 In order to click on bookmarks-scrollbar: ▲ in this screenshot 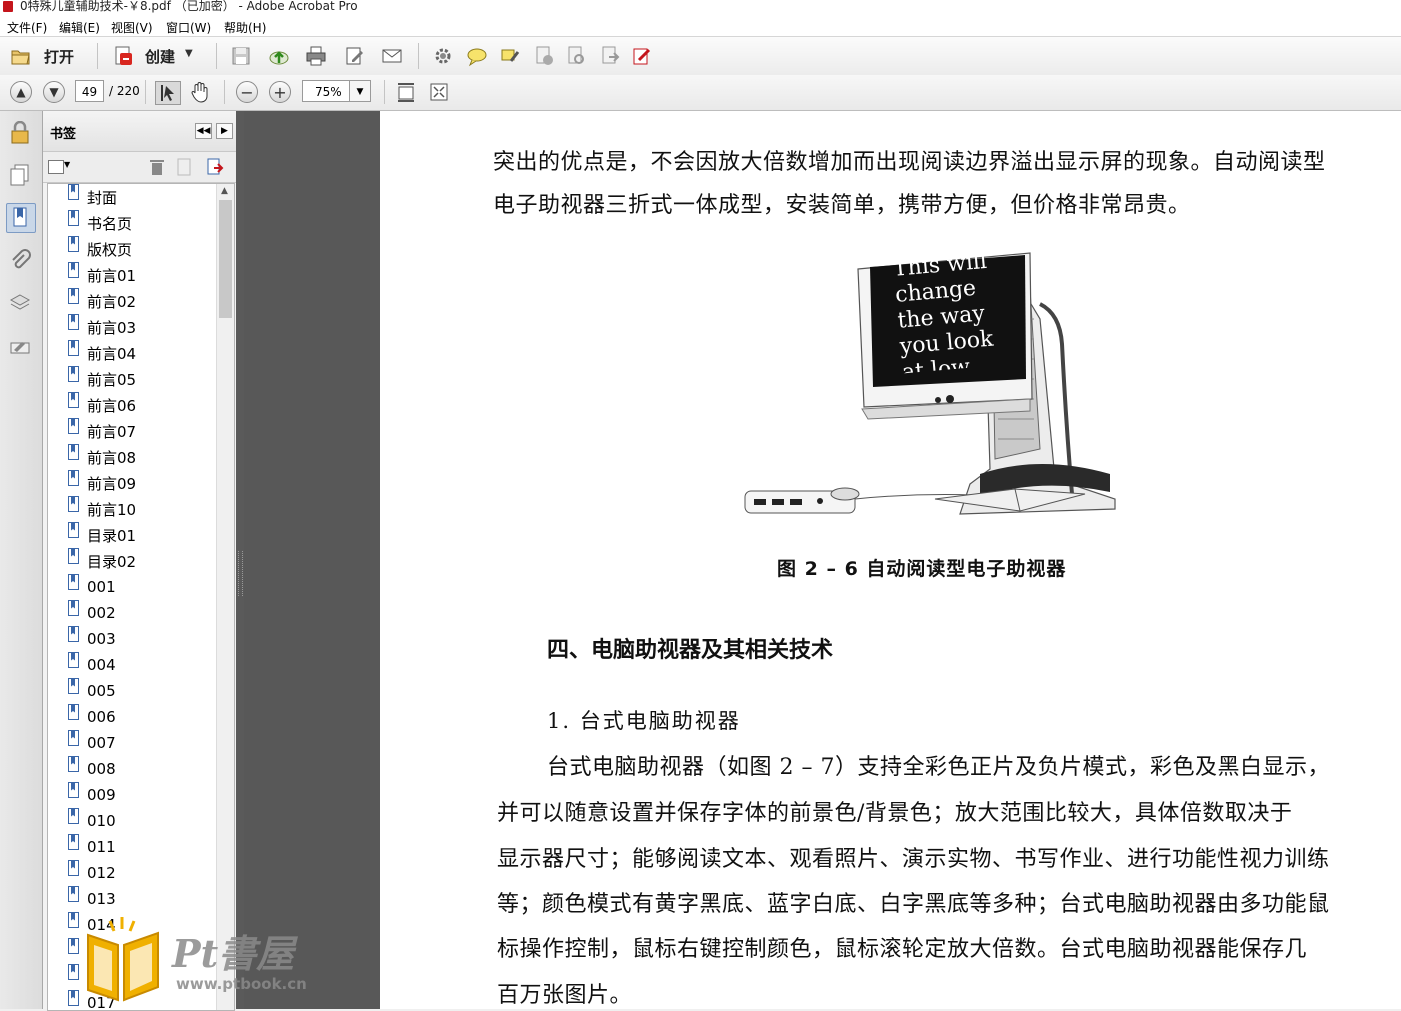, I will do `click(225, 597)`.